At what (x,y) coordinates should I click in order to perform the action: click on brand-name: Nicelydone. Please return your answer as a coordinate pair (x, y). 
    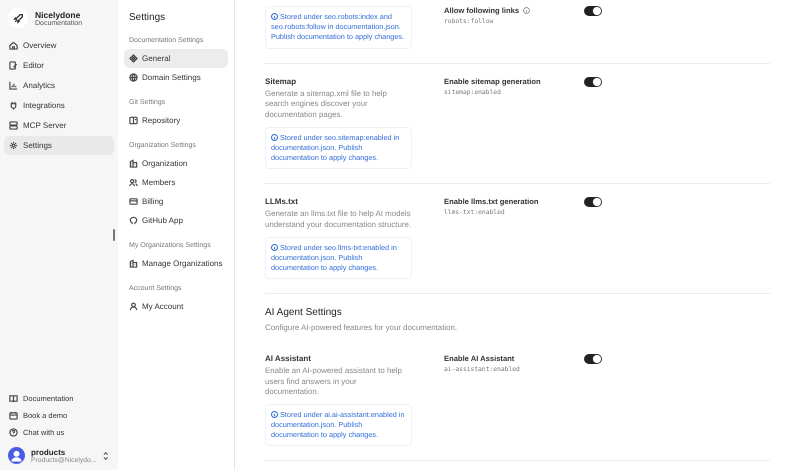
    Looking at the image, I should click on (57, 15).